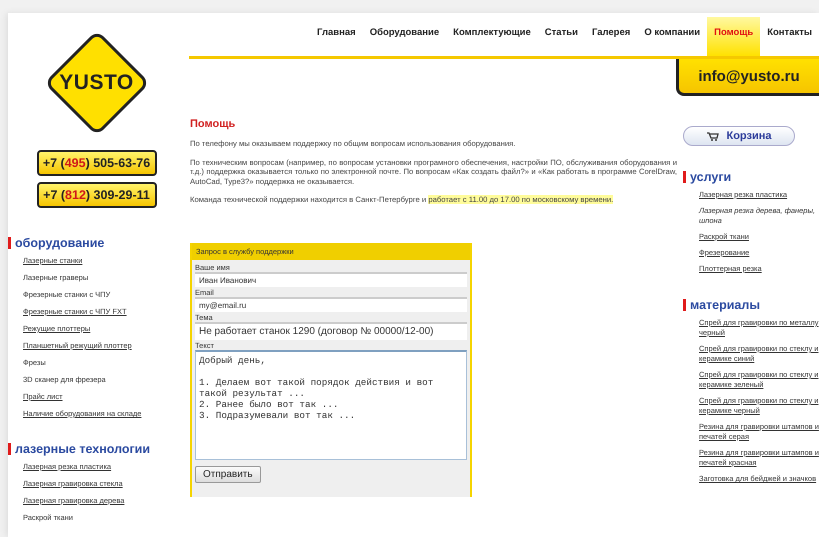 The image size is (819, 537). What do you see at coordinates (789, 36) in the screenshot?
I see `nav-tab: Контакты` at bounding box center [789, 36].